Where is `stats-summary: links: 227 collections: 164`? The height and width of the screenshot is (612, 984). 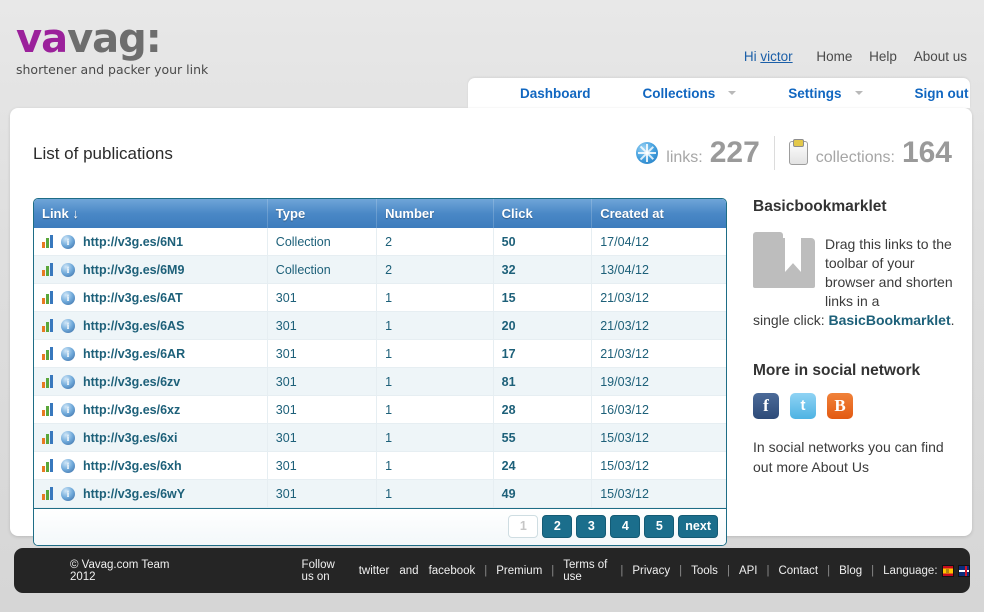
stats-summary: links: 227 collections: 164 is located at coordinates (794, 153).